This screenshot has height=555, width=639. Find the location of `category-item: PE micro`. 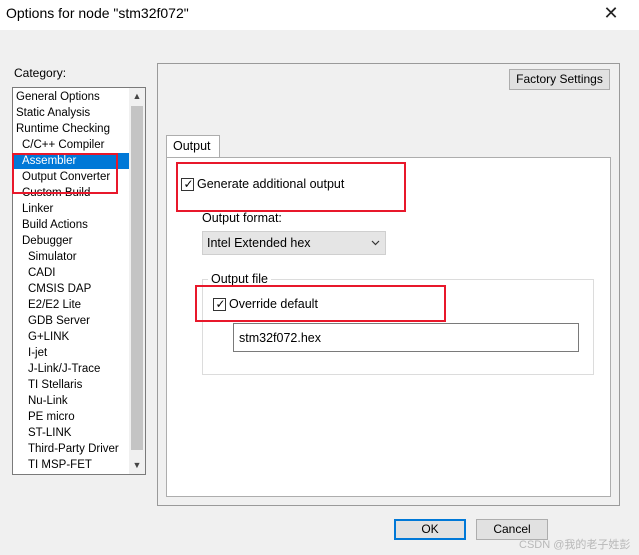

category-item: PE micro is located at coordinates (72, 417).